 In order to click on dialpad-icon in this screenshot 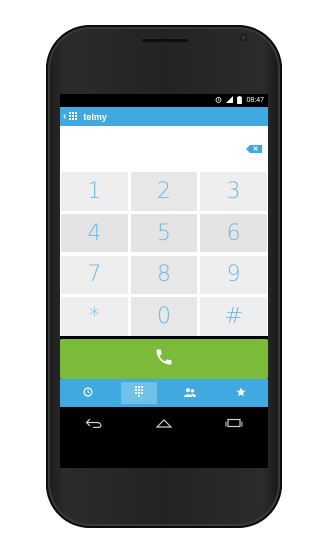, I will do `click(139, 393)`.